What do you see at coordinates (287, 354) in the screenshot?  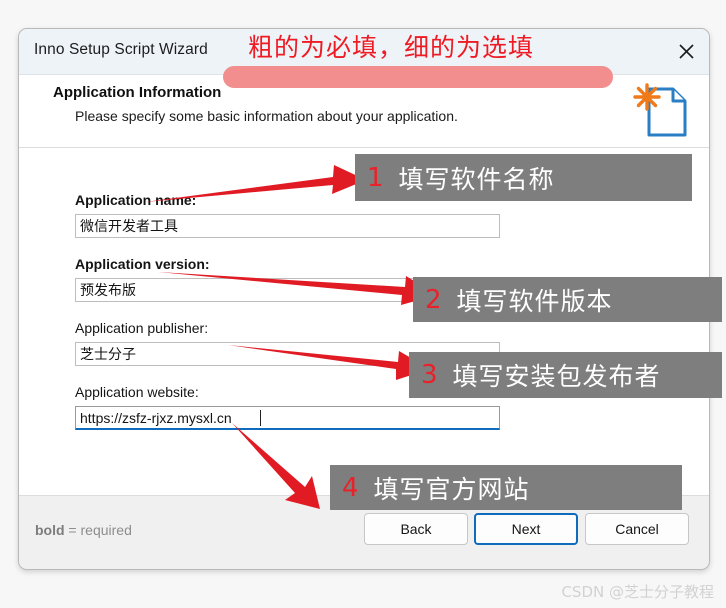 I see `application-publisher-input` at bounding box center [287, 354].